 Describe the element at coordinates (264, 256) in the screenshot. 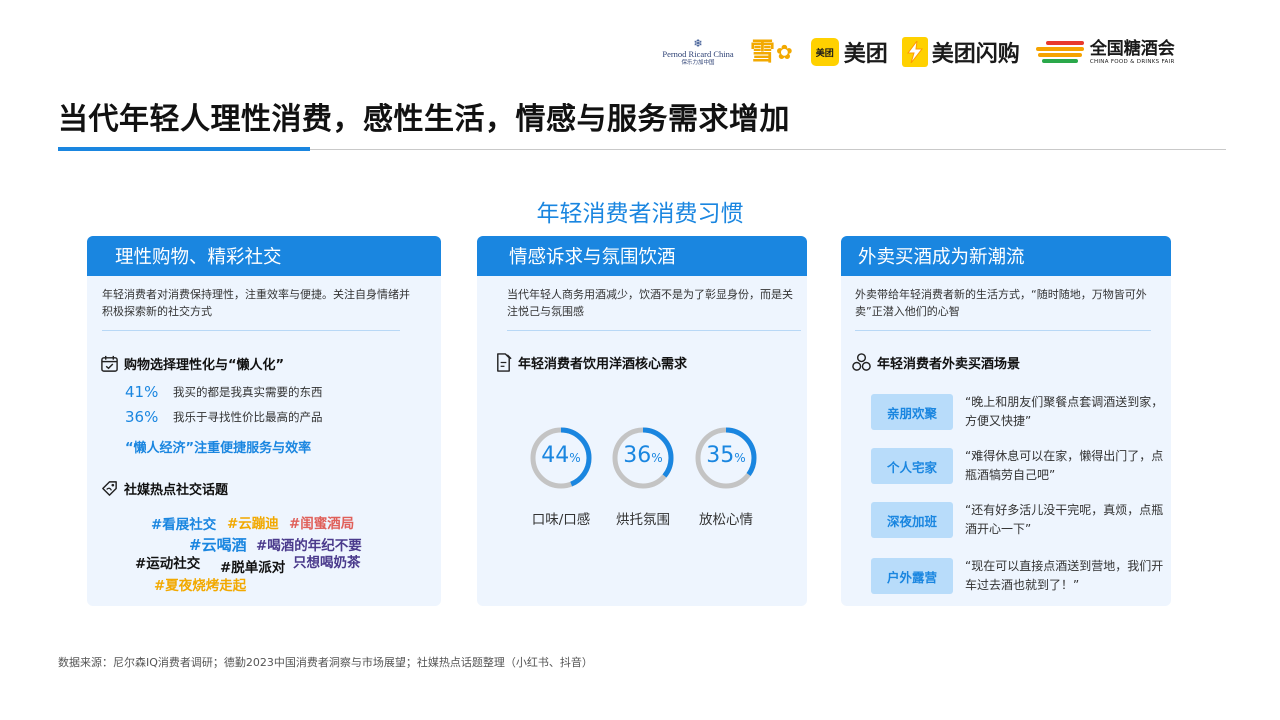

I see `card-header: 理性购物、精彩社交` at that location.